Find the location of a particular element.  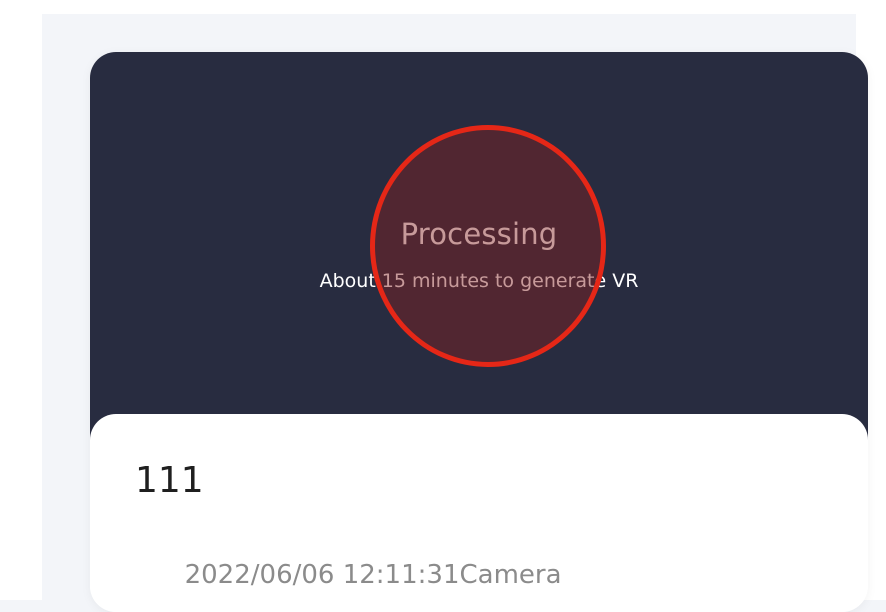

left-background is located at coordinates (21, 300).